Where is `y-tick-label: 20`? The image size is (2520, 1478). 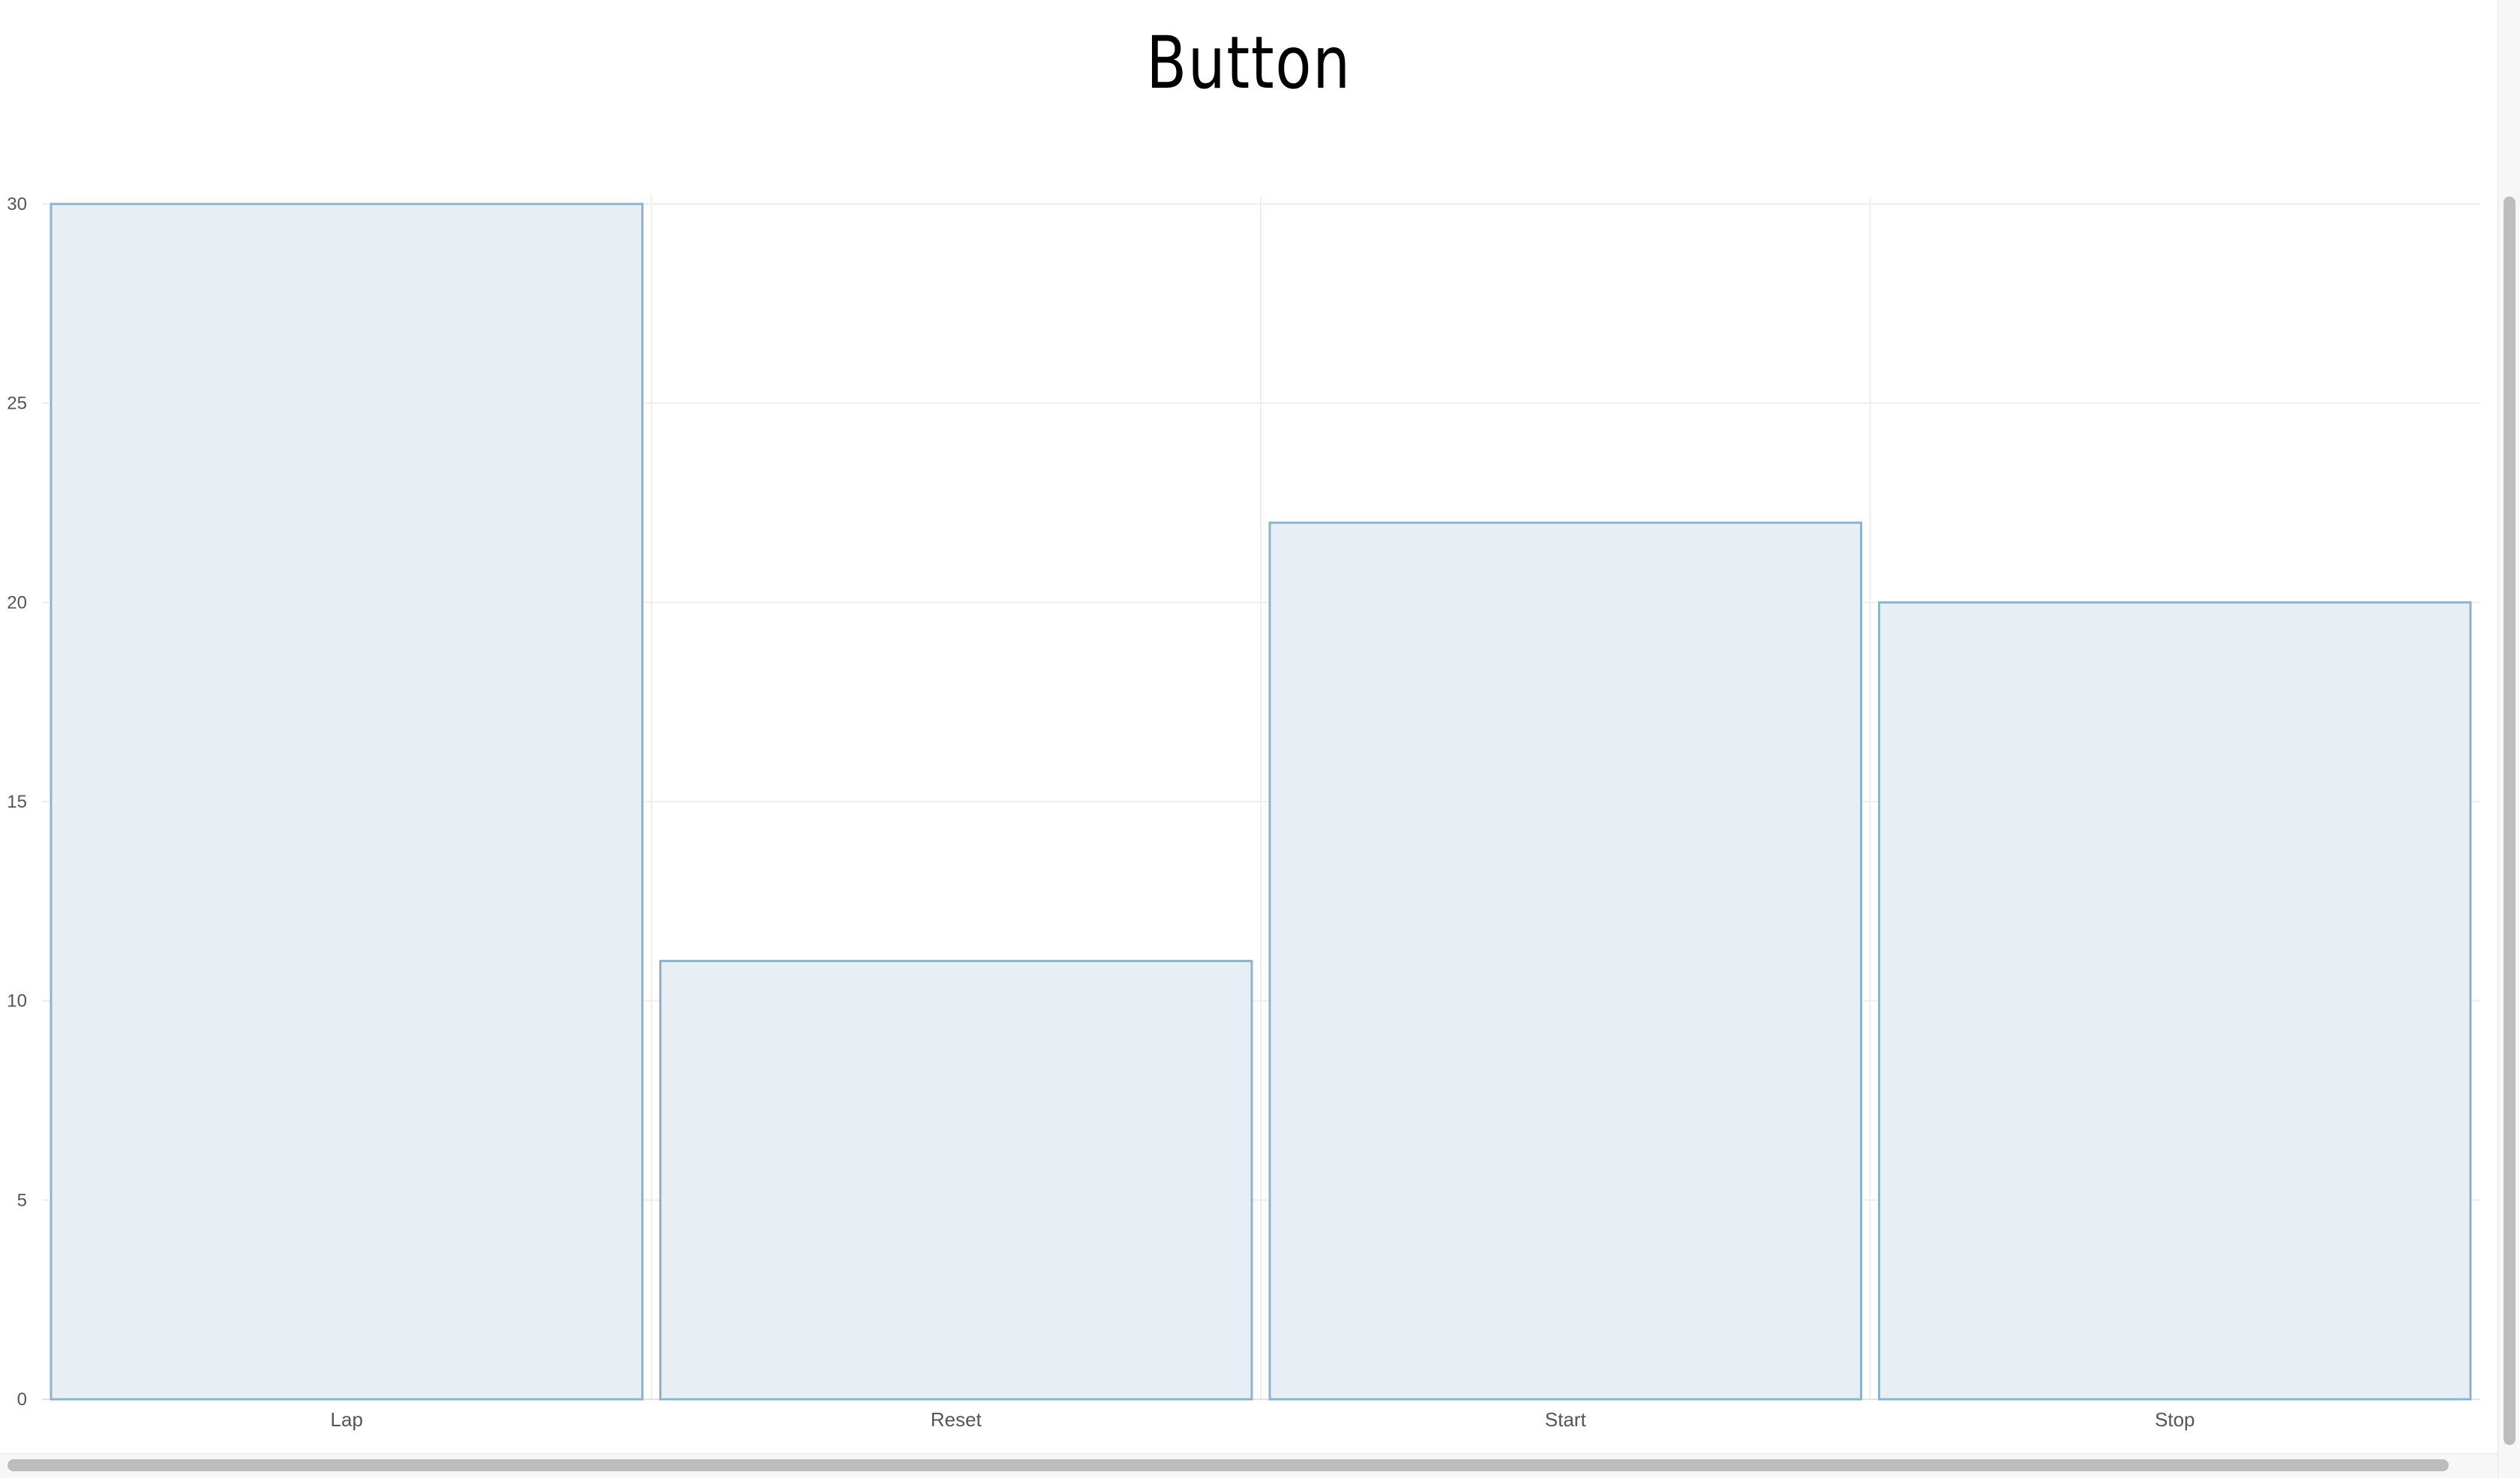
y-tick-label: 20 is located at coordinates (17, 602).